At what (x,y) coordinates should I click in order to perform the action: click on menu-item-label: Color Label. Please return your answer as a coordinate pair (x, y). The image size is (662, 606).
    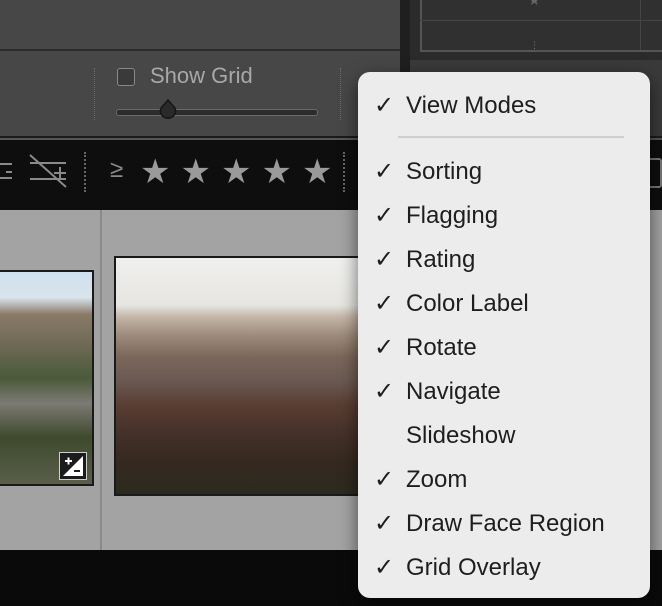
    Looking at the image, I should click on (467, 303).